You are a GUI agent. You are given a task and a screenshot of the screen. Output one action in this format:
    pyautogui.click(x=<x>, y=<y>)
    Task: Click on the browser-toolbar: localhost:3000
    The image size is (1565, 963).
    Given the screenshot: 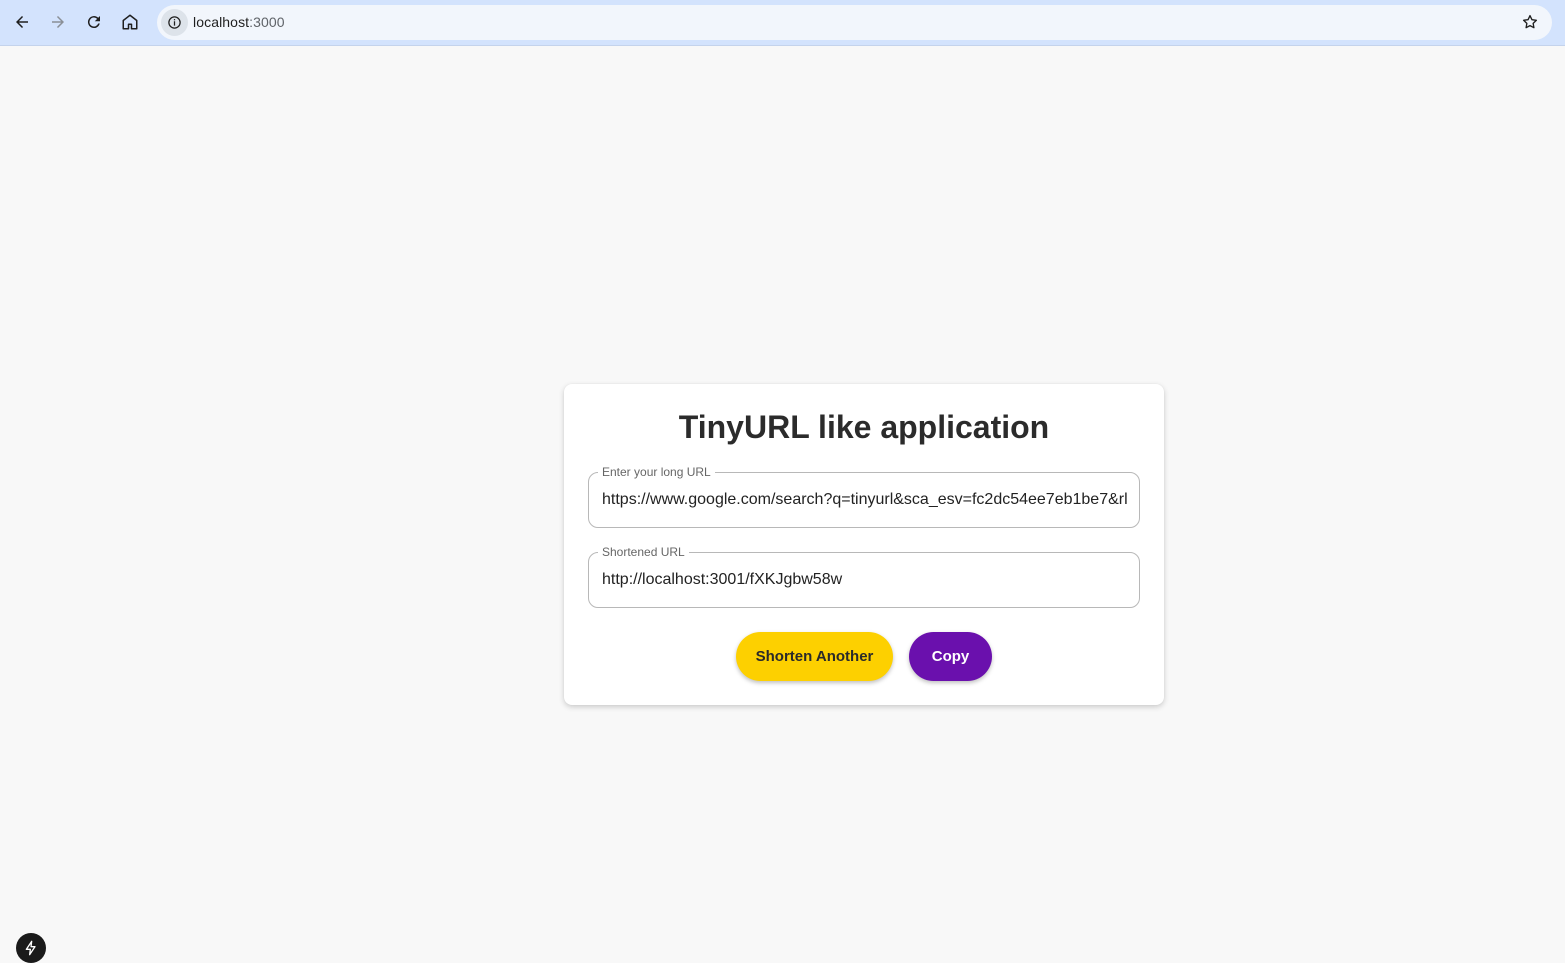 What is the action you would take?
    pyautogui.click(x=782, y=23)
    